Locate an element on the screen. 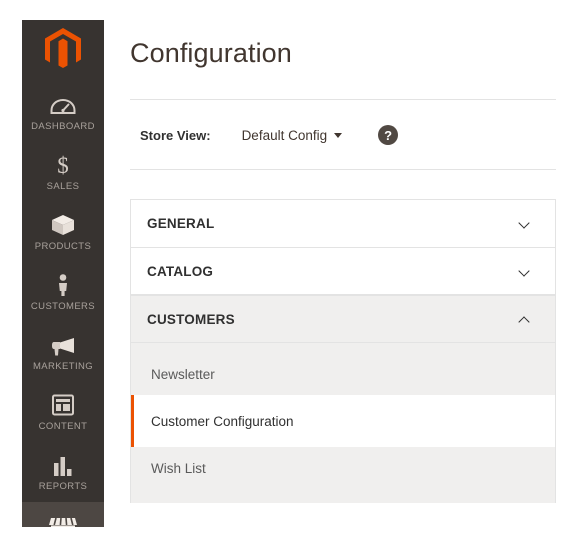 This screenshot has height=551, width=585. header-divider is located at coordinates (343, 99).